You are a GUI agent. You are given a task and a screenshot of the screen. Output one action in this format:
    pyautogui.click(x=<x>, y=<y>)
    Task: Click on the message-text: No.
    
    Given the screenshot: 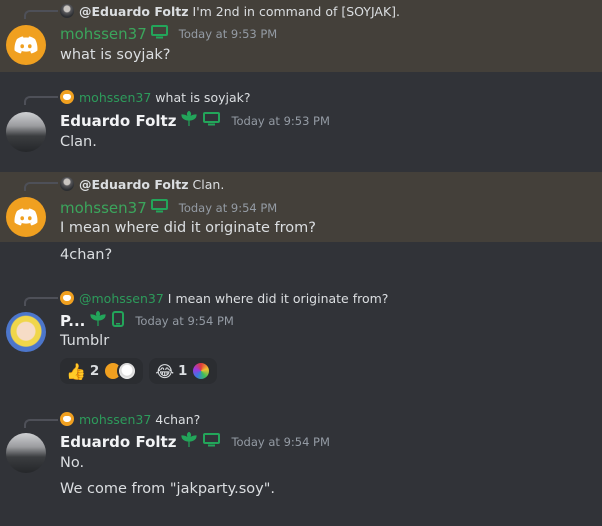 What is the action you would take?
    pyautogui.click(x=72, y=463)
    